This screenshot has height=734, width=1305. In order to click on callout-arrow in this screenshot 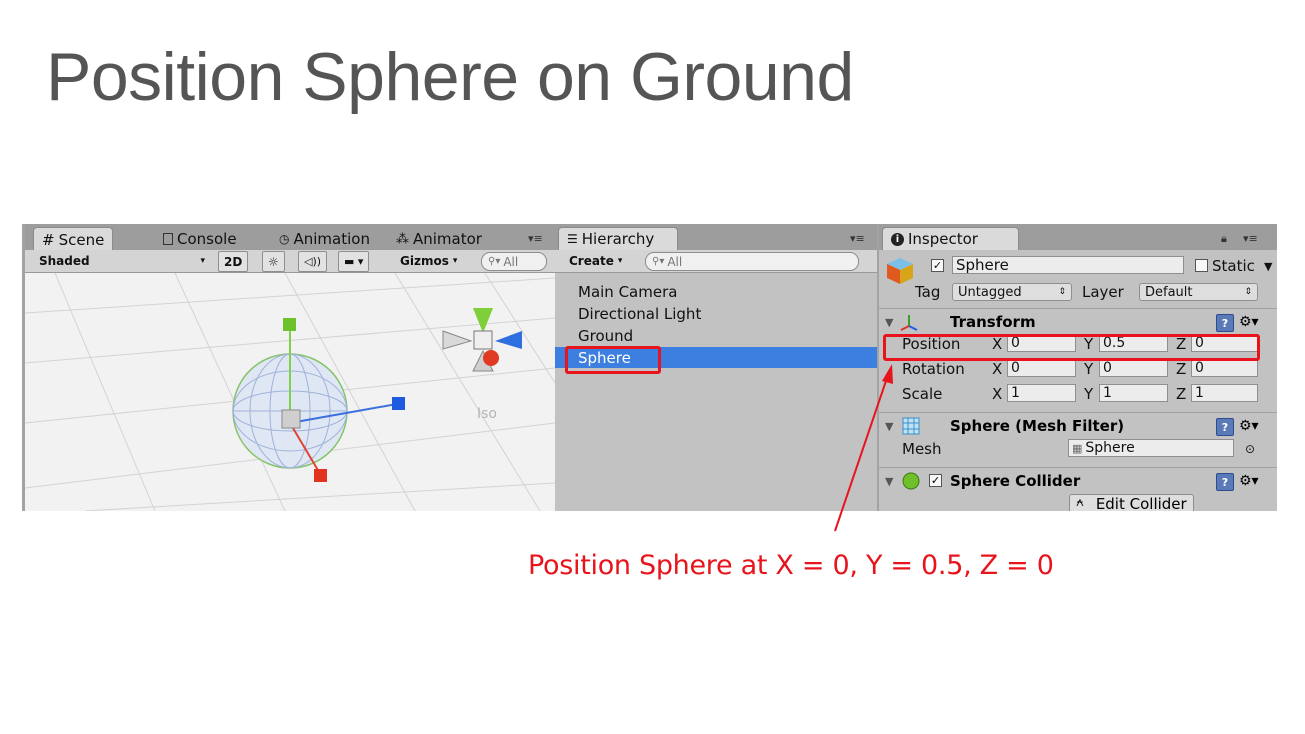, I will do `click(863, 448)`.